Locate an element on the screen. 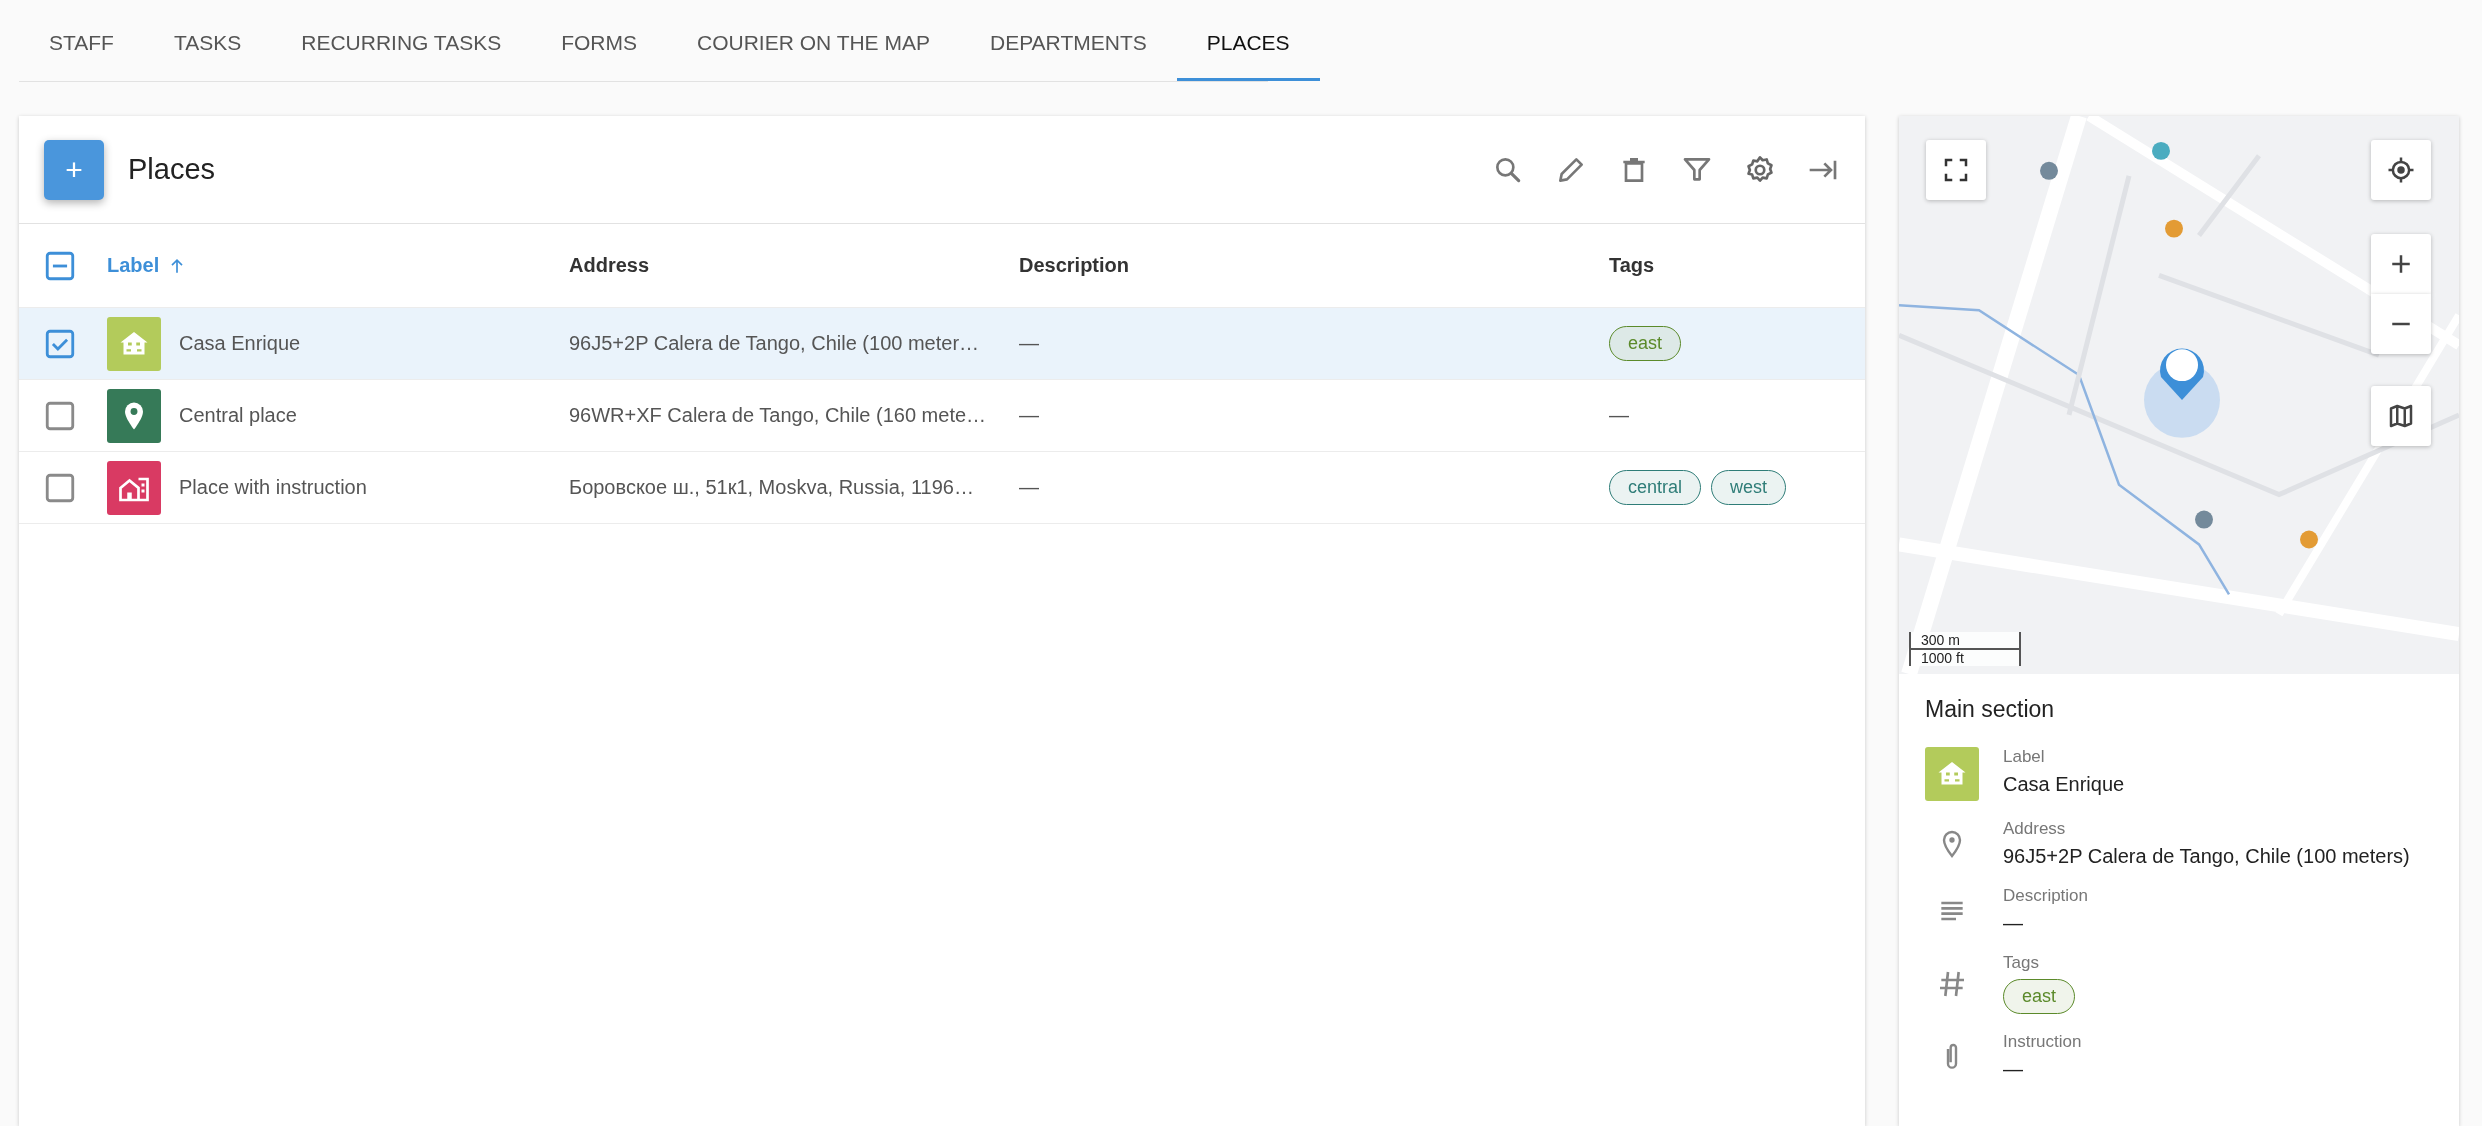  tag: central is located at coordinates (1655, 487).